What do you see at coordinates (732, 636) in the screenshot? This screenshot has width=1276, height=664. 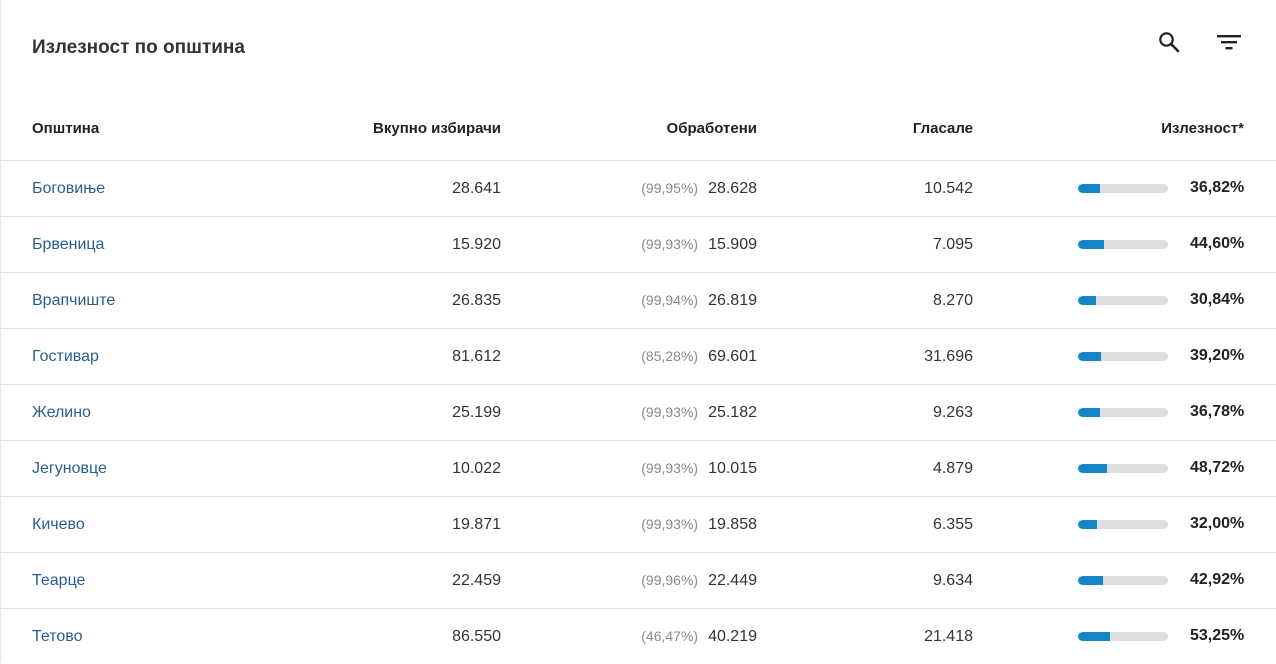 I see `processed-count: 40.219` at bounding box center [732, 636].